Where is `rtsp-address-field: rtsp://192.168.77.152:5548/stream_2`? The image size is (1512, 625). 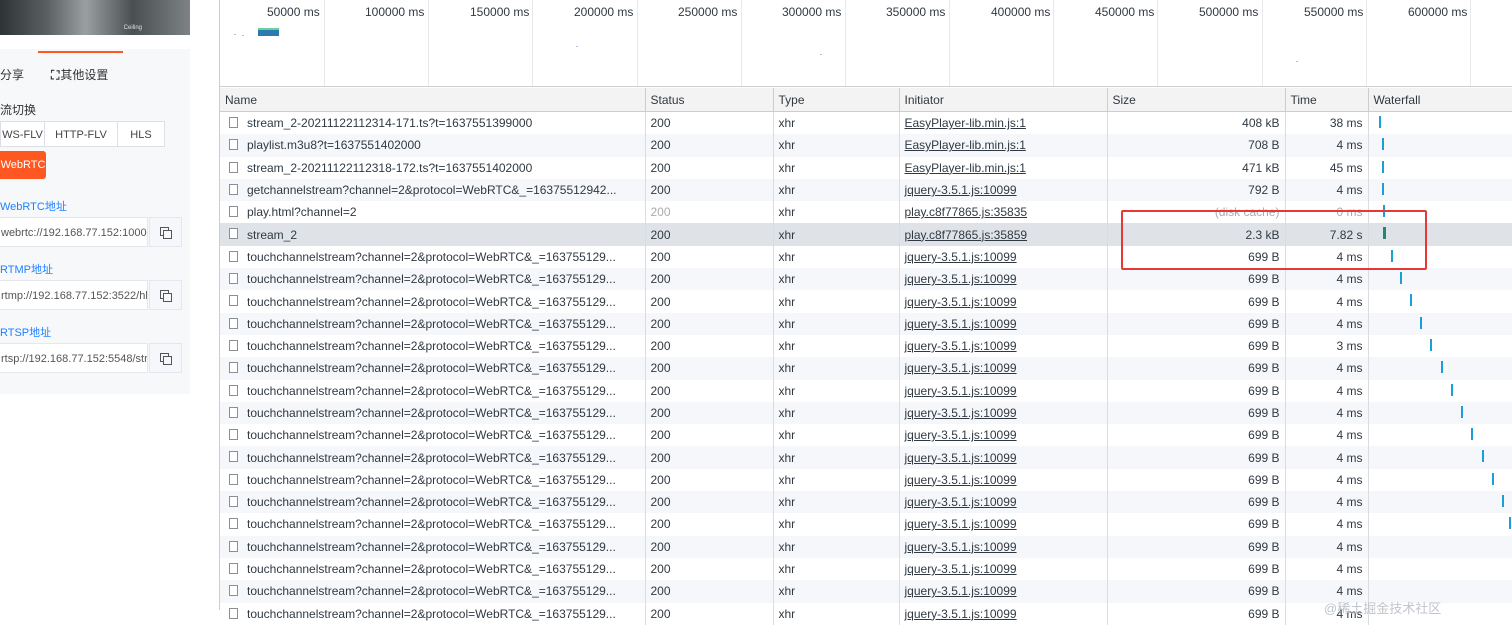
rtsp-address-field: rtsp://192.168.77.152:5548/stream_2 is located at coordinates (74, 358).